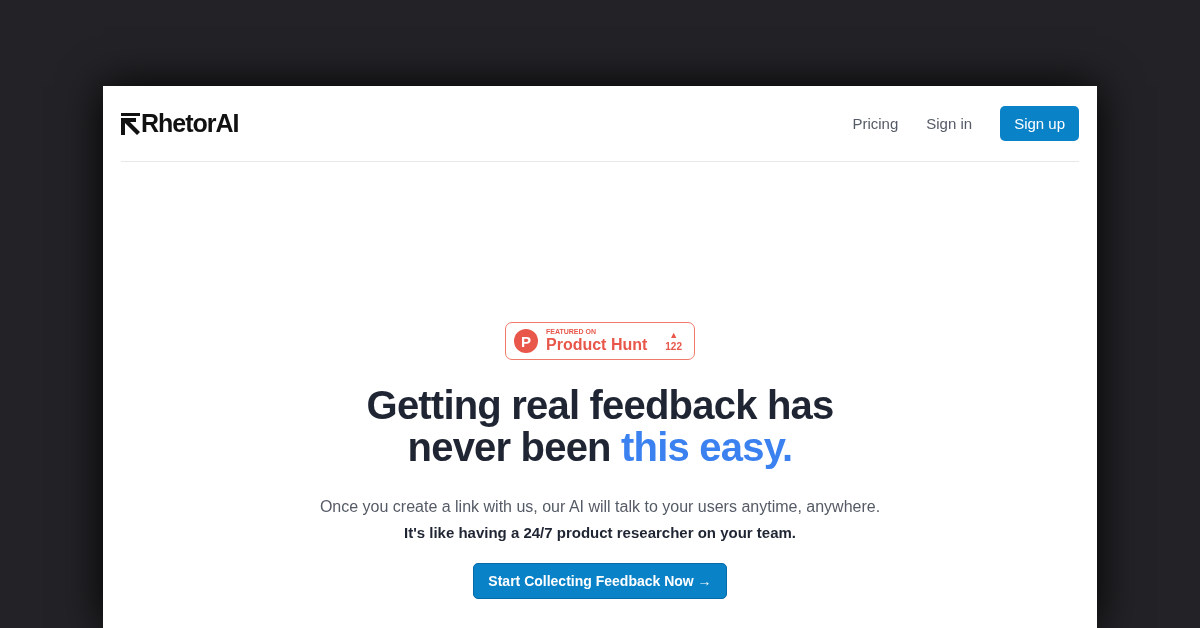 The image size is (1200, 628). Describe the element at coordinates (526, 341) in the screenshot. I see `product-hunt-logo: P` at that location.